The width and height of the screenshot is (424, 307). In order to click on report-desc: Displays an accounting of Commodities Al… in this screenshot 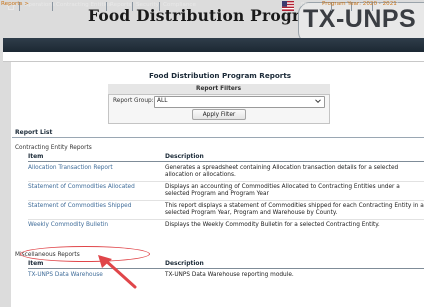, I will do `click(282, 190)`.